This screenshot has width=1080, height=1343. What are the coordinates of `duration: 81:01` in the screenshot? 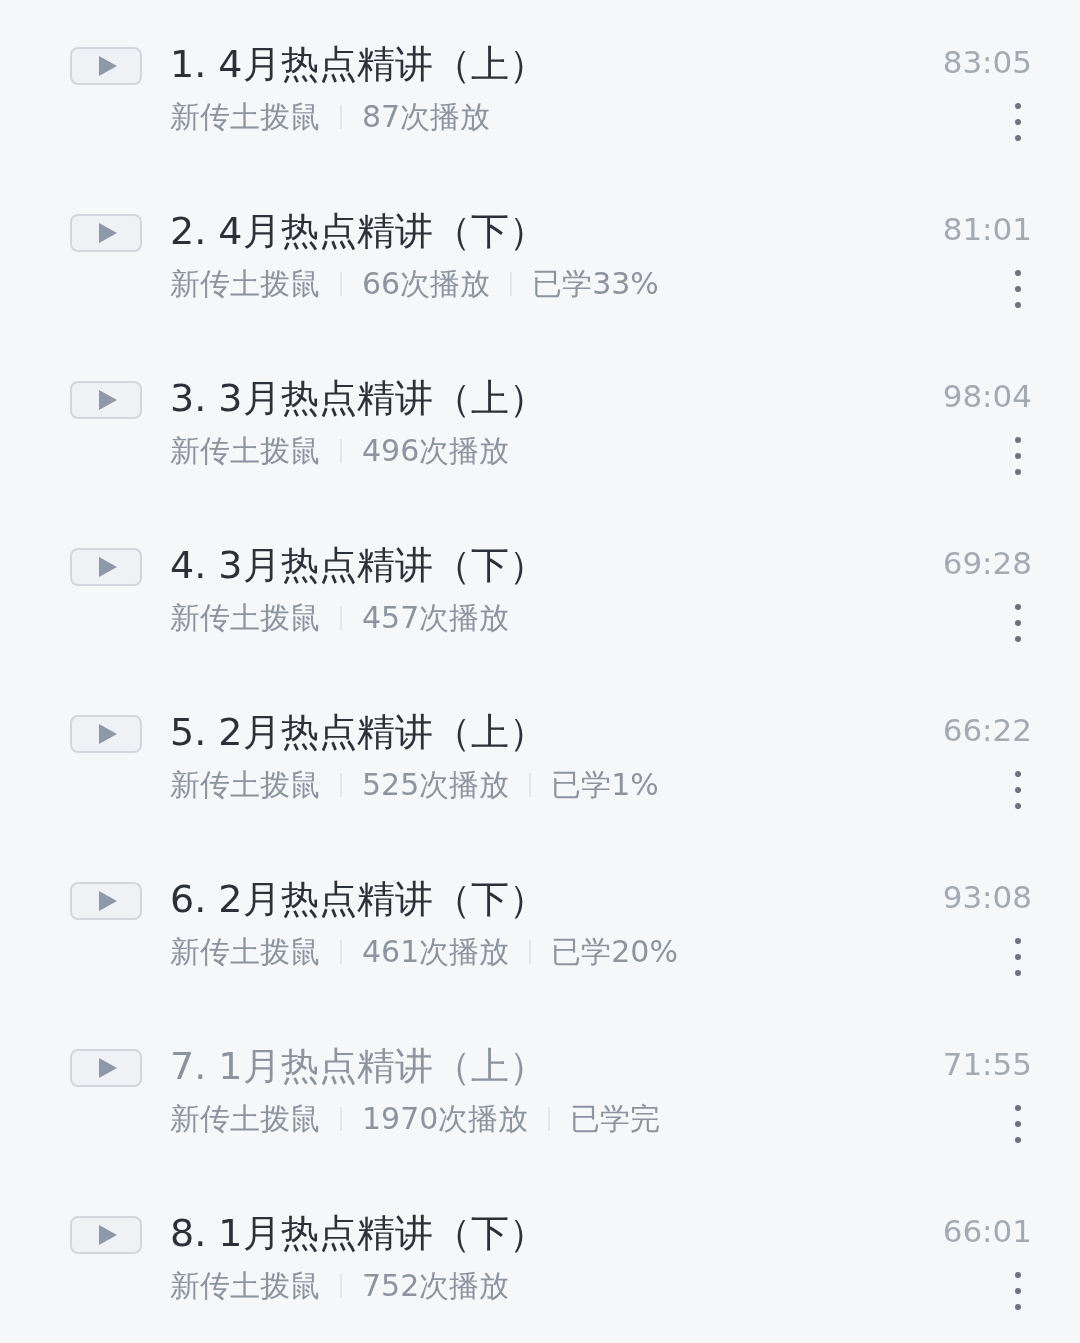 It's located at (987, 229).